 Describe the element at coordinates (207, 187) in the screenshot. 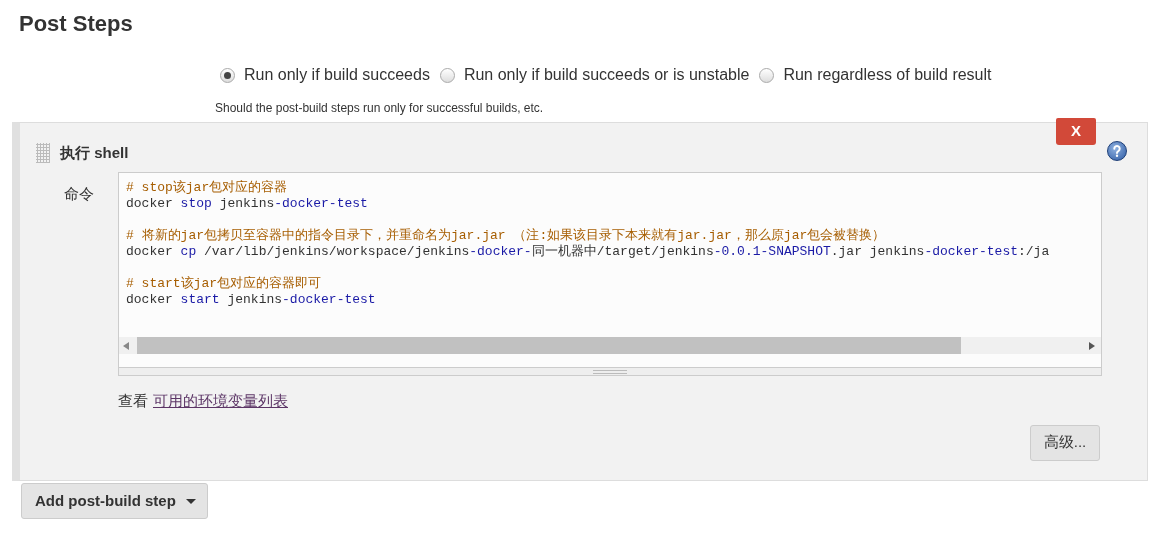

I see `code-line: # stop该jar包对应的容器` at that location.